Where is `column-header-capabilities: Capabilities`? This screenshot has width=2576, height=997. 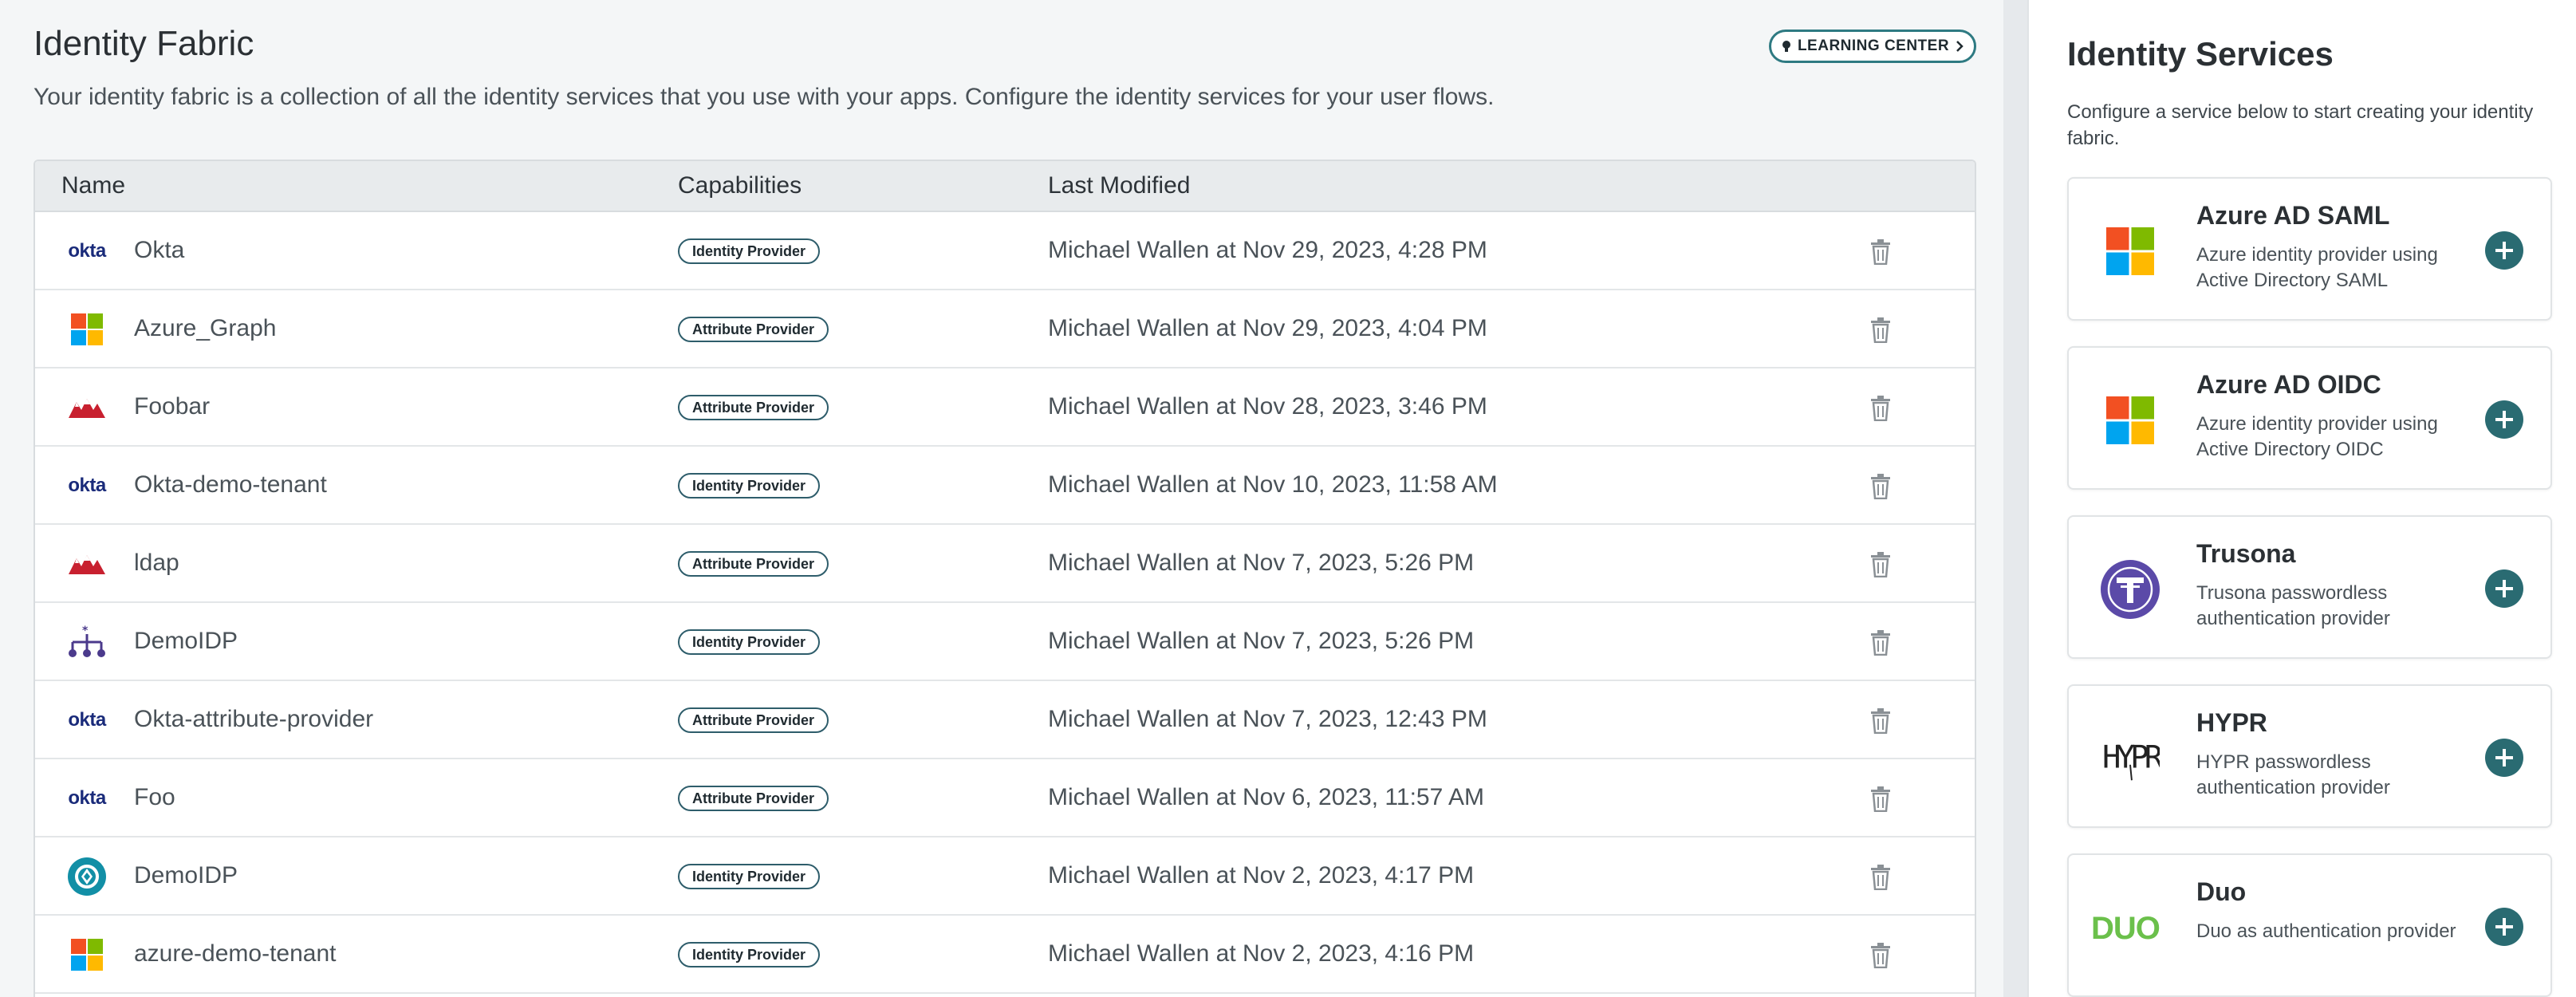 column-header-capabilities: Capabilities is located at coordinates (740, 185).